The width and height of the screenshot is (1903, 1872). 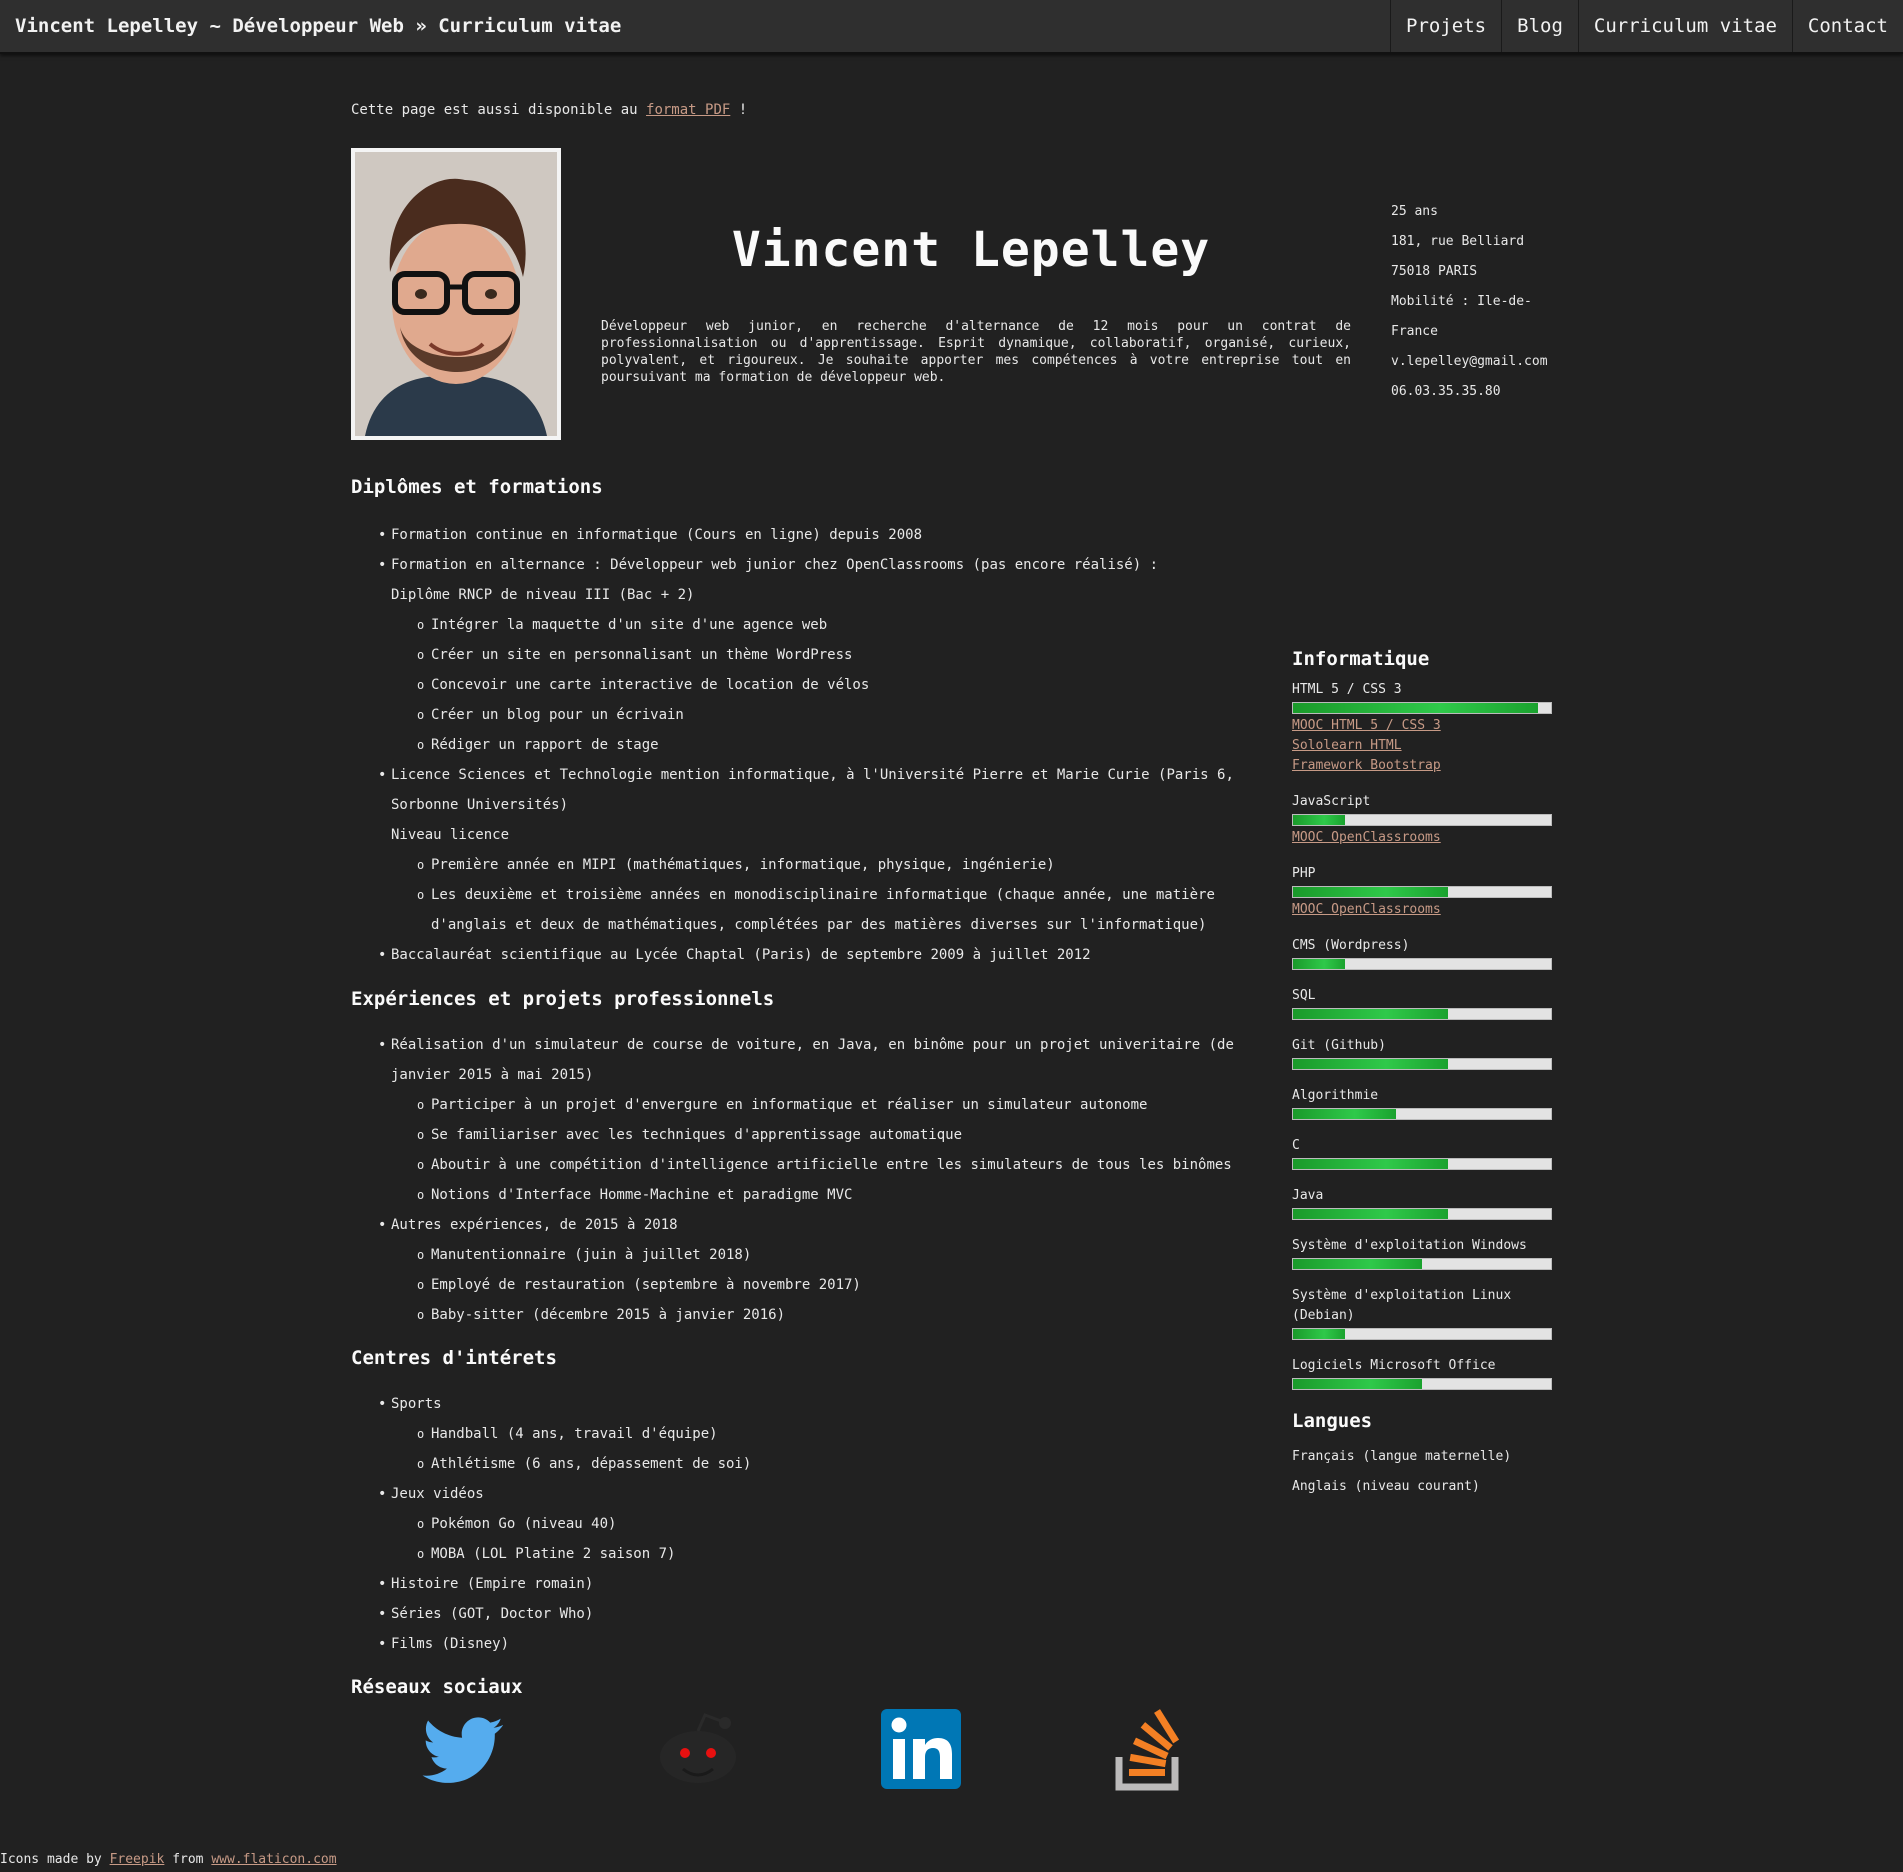 I want to click on sub-list-item: Athlétisme (6 ans, dépassement de soi), so click(x=831, y=1464).